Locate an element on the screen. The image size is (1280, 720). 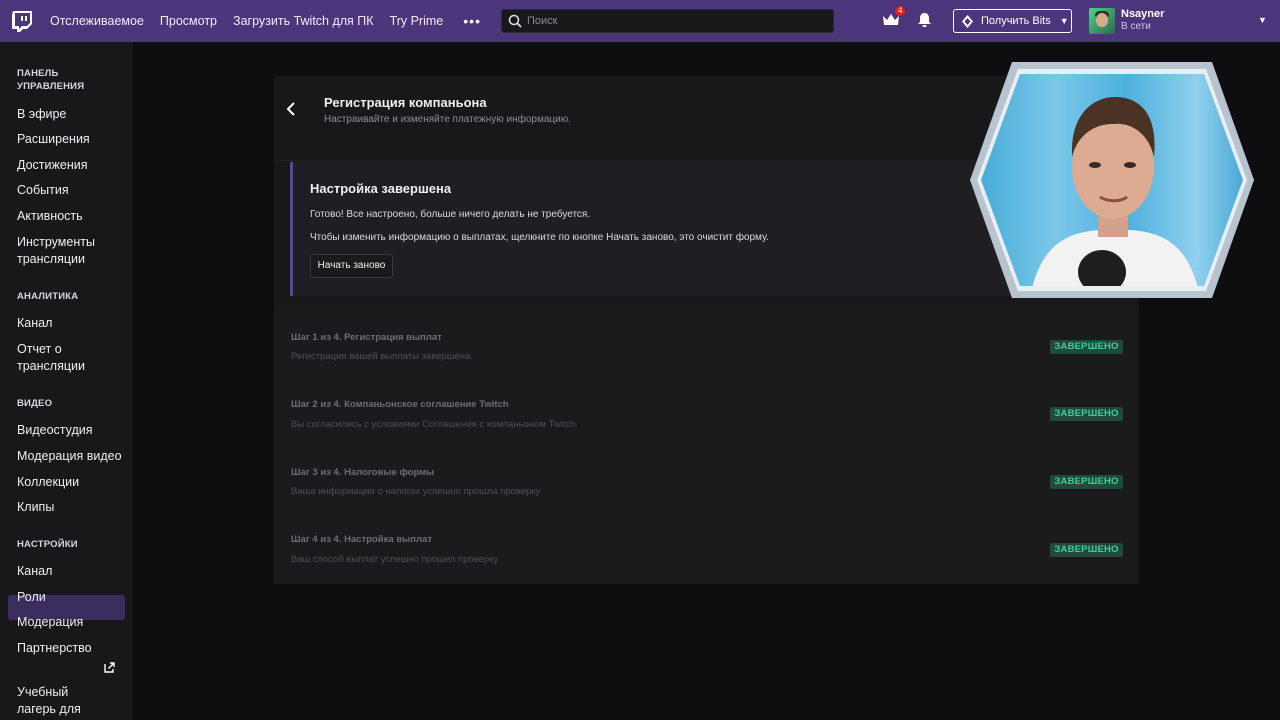
step-1-status-badge: ЗАВЕРШЕНО is located at coordinates (1086, 347).